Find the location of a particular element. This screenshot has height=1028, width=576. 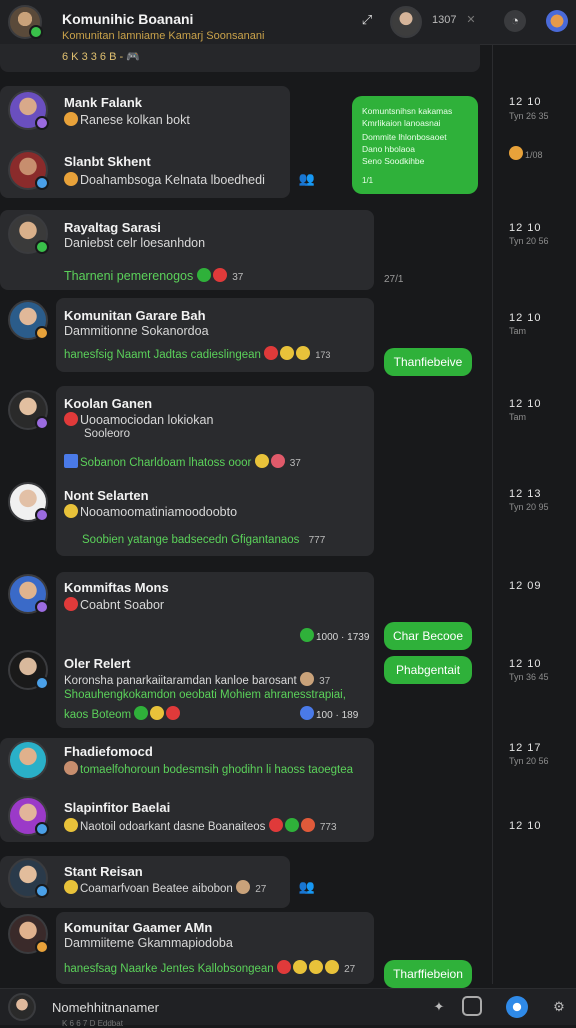

message-count: 27 is located at coordinates (261, 889).